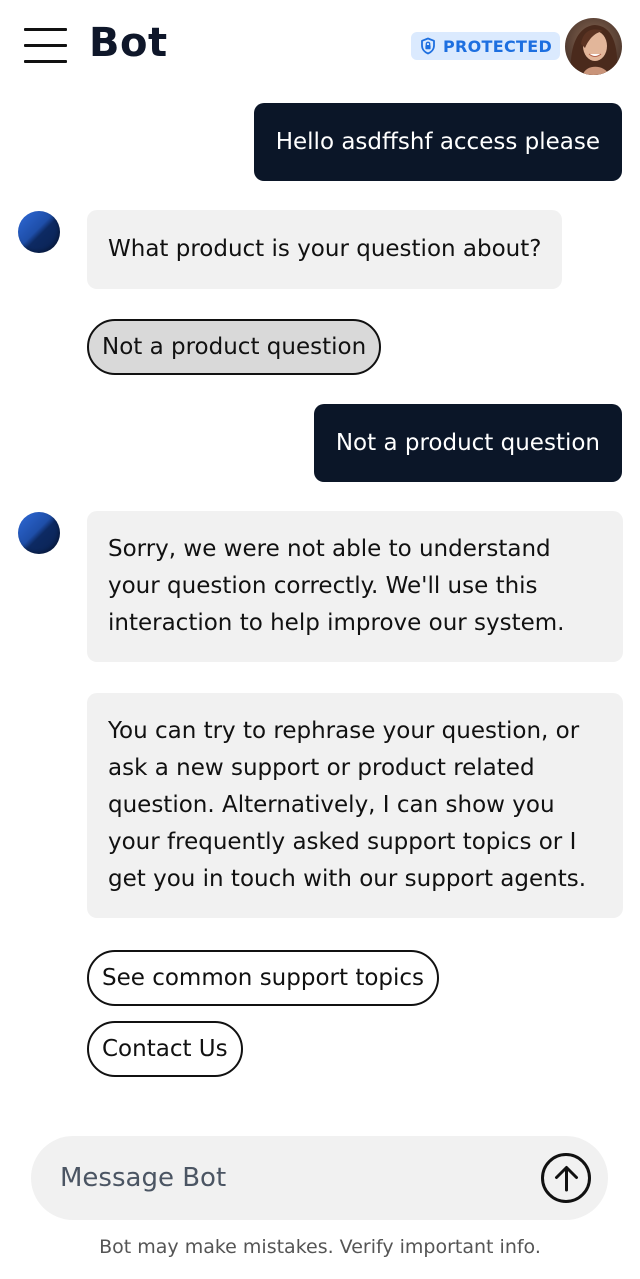 This screenshot has height=1279, width=640. I want to click on quick-reply-not-product: Not a product question, so click(234, 347).